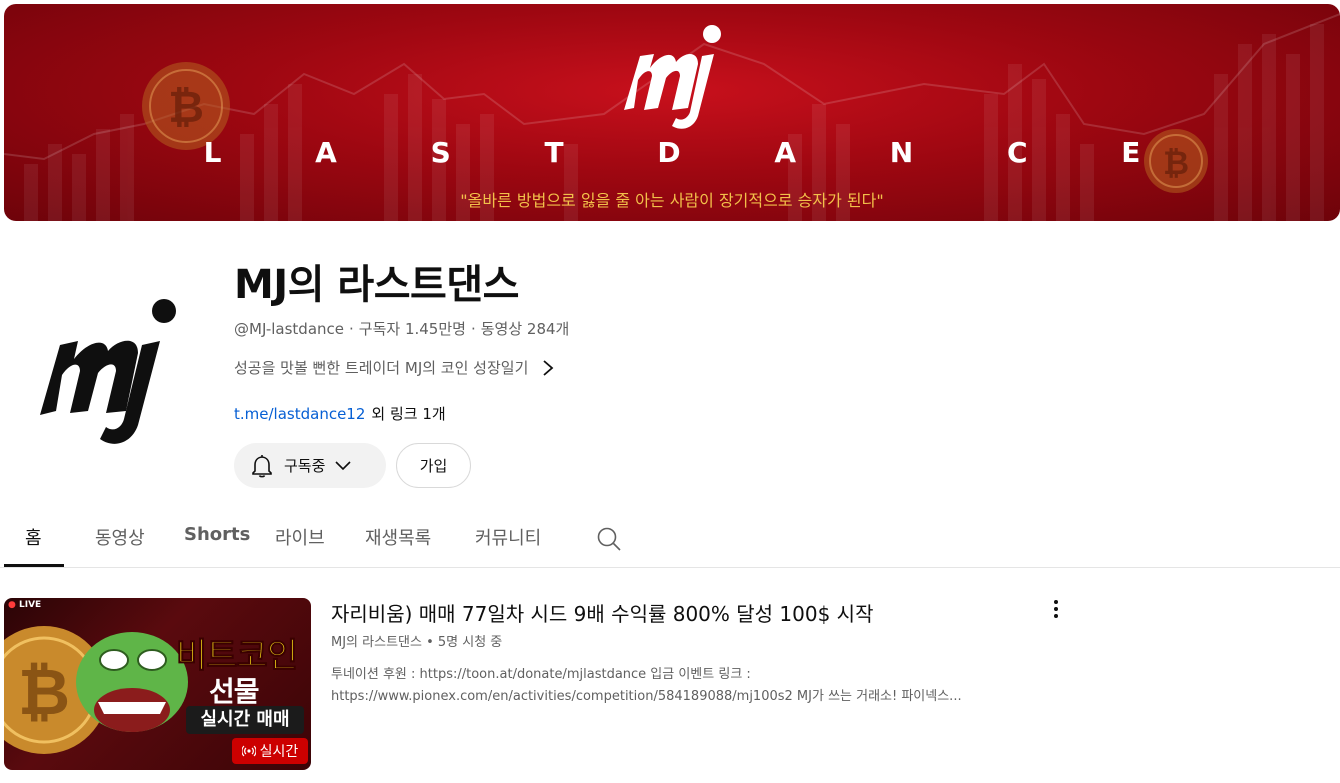 This screenshot has height=783, width=1340. I want to click on subscriber-count: 구독자 1.45만명, so click(412, 329).